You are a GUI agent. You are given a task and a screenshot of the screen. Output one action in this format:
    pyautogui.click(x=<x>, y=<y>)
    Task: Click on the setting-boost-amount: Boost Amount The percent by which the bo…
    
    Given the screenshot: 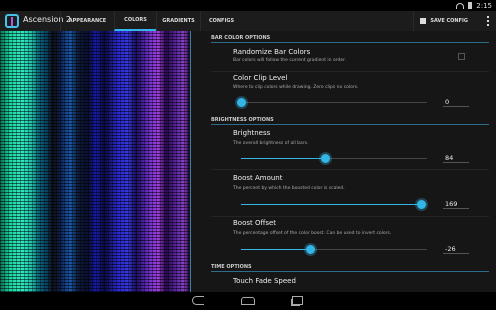 What is the action you would take?
    pyautogui.click(x=343, y=194)
    